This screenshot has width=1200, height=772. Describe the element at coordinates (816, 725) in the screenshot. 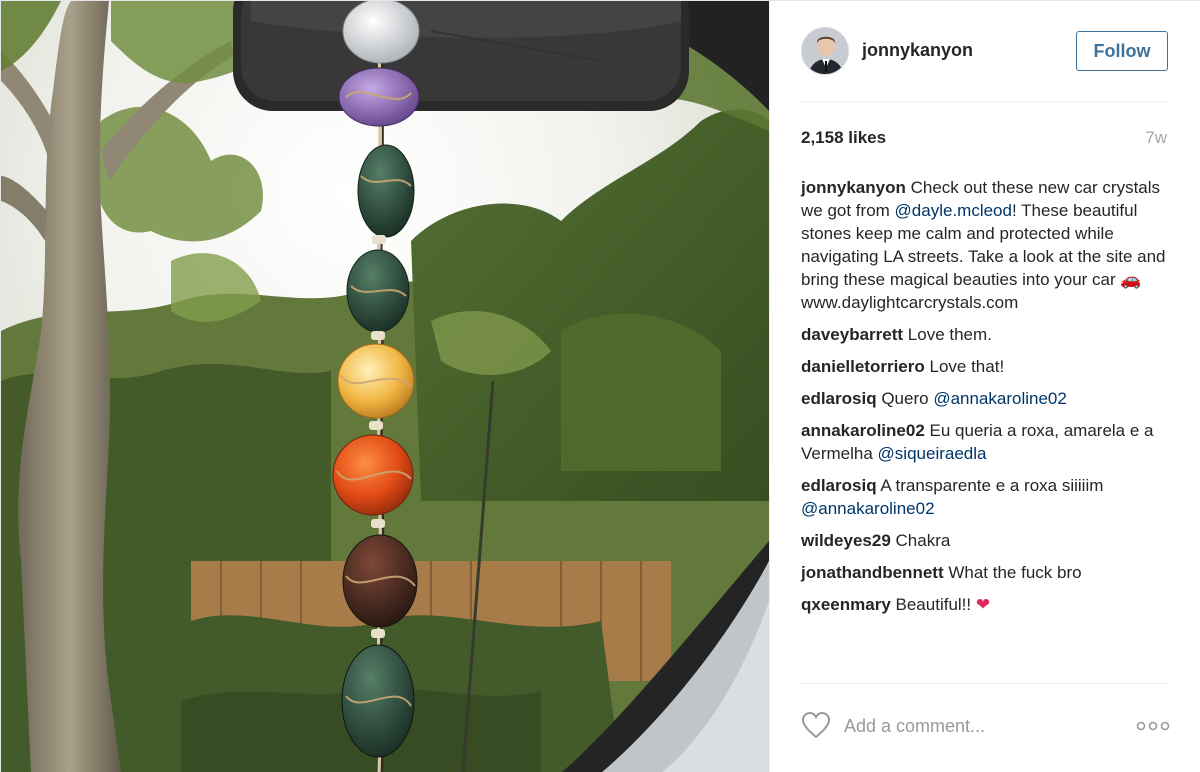

I see `heart-outline-icon` at that location.